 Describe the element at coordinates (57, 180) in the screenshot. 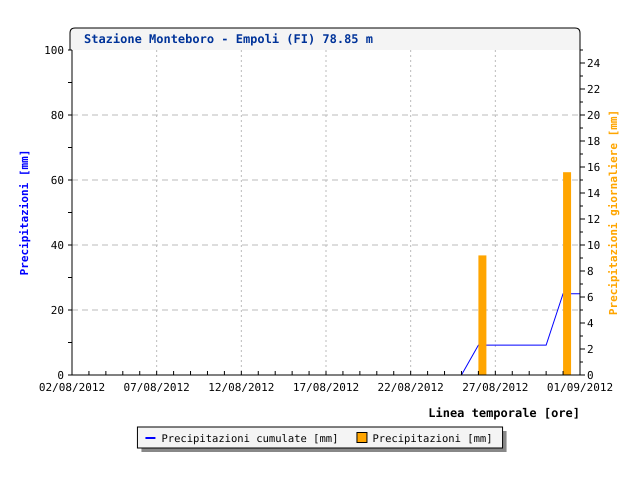

I see `axis-tick-label: 60` at that location.